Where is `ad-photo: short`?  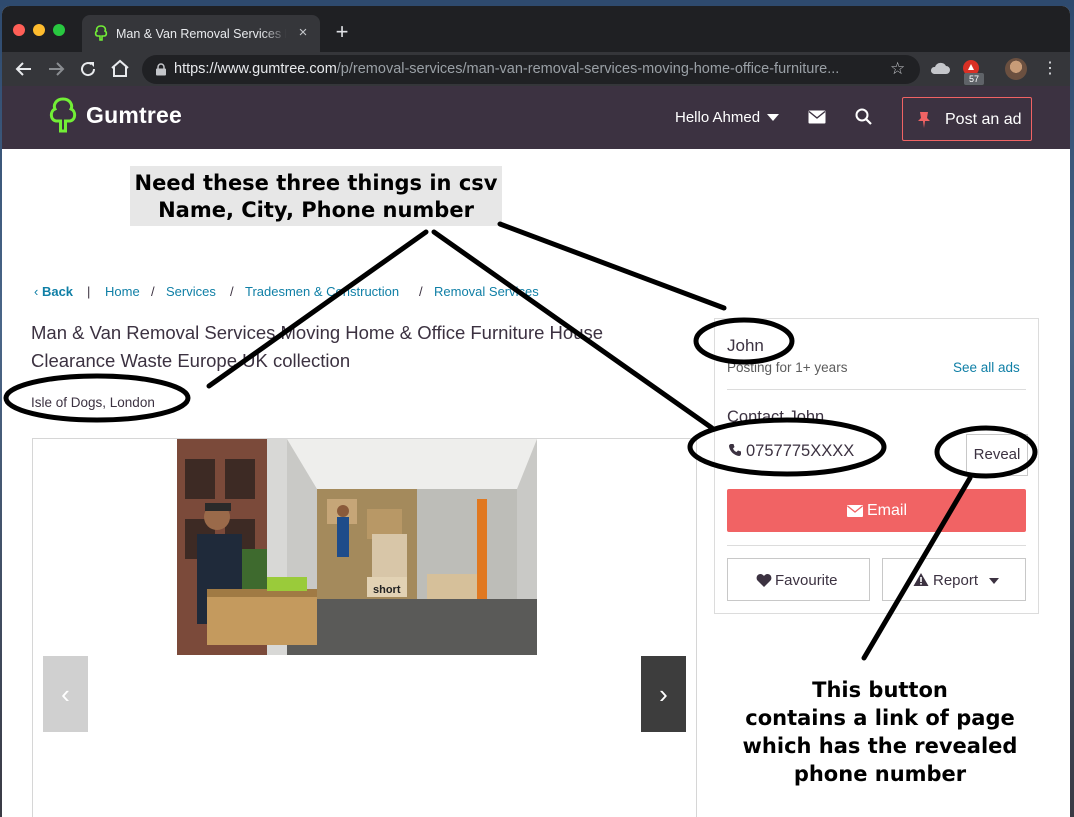 ad-photo: short is located at coordinates (357, 547).